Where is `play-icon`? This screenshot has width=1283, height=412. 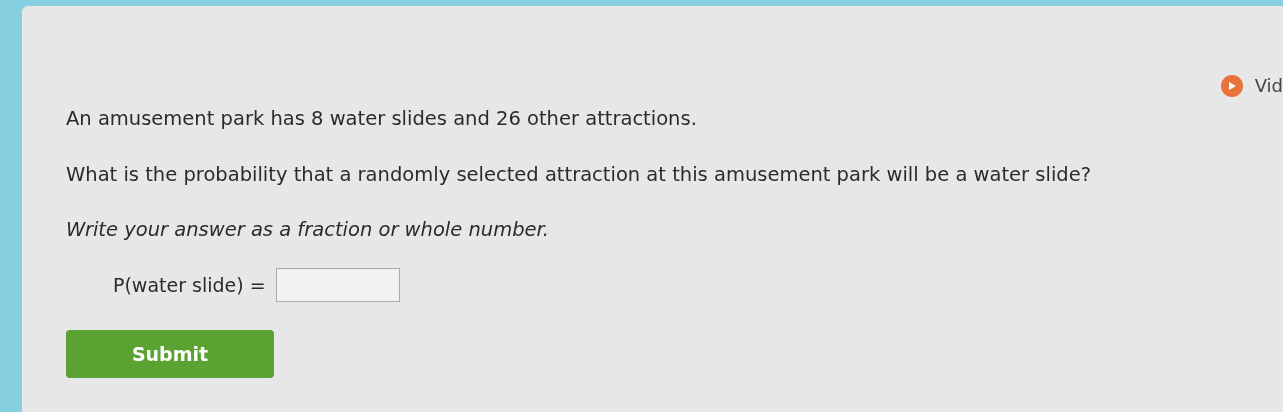 play-icon is located at coordinates (1231, 85).